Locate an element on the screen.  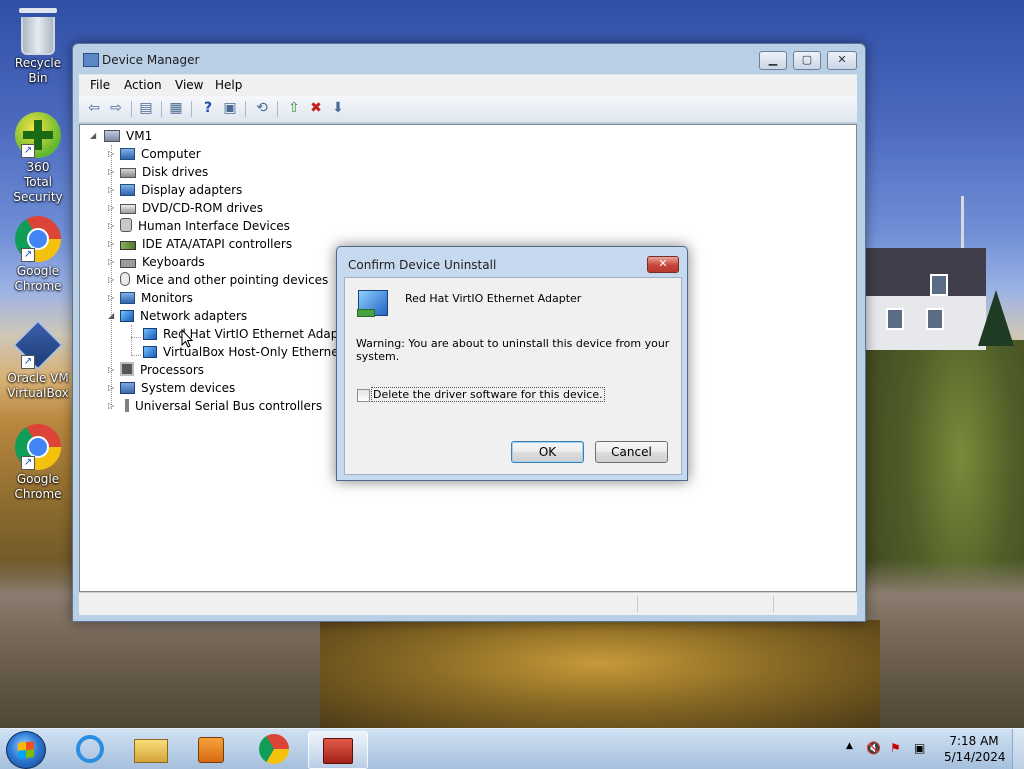
desktop-icon-recycle-bin: Recycle Bin is located at coordinates (38, 47).